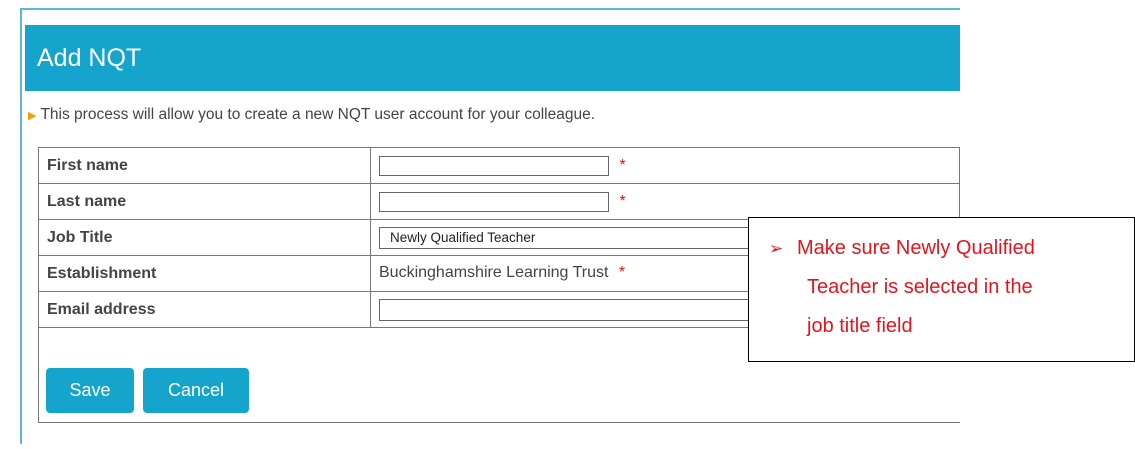  I want to click on first-name-row: First name *, so click(499, 165).